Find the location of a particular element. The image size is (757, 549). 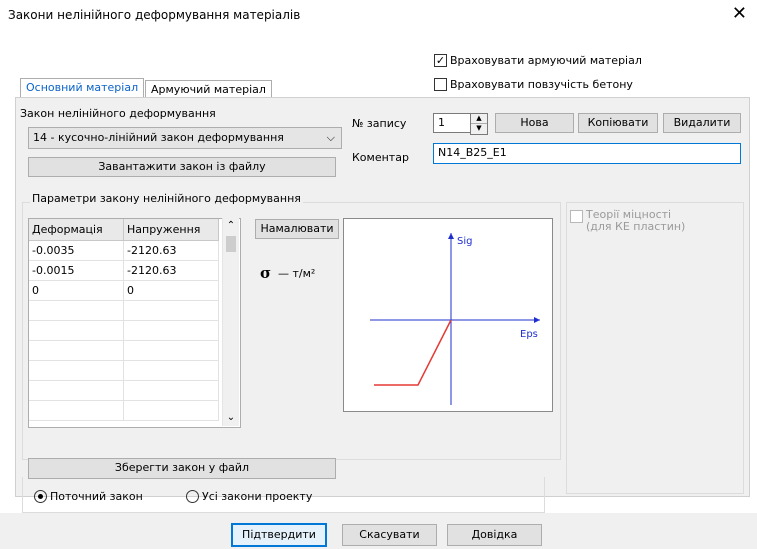

record-number-value: 1 is located at coordinates (441, 122).